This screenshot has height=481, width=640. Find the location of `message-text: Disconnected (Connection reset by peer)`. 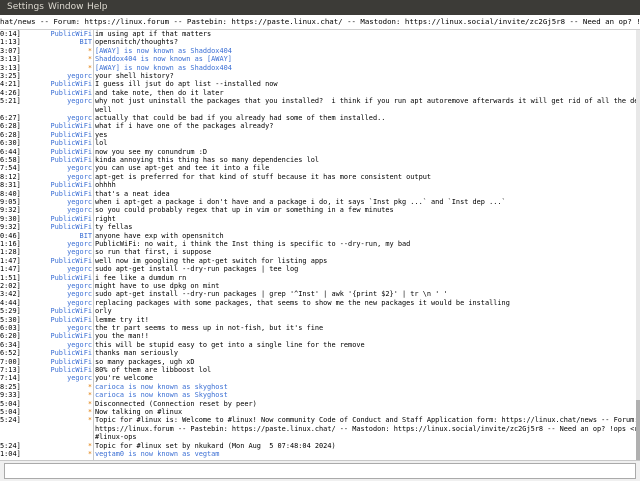

message-text: Disconnected (Connection reset by peer) is located at coordinates (176, 403).